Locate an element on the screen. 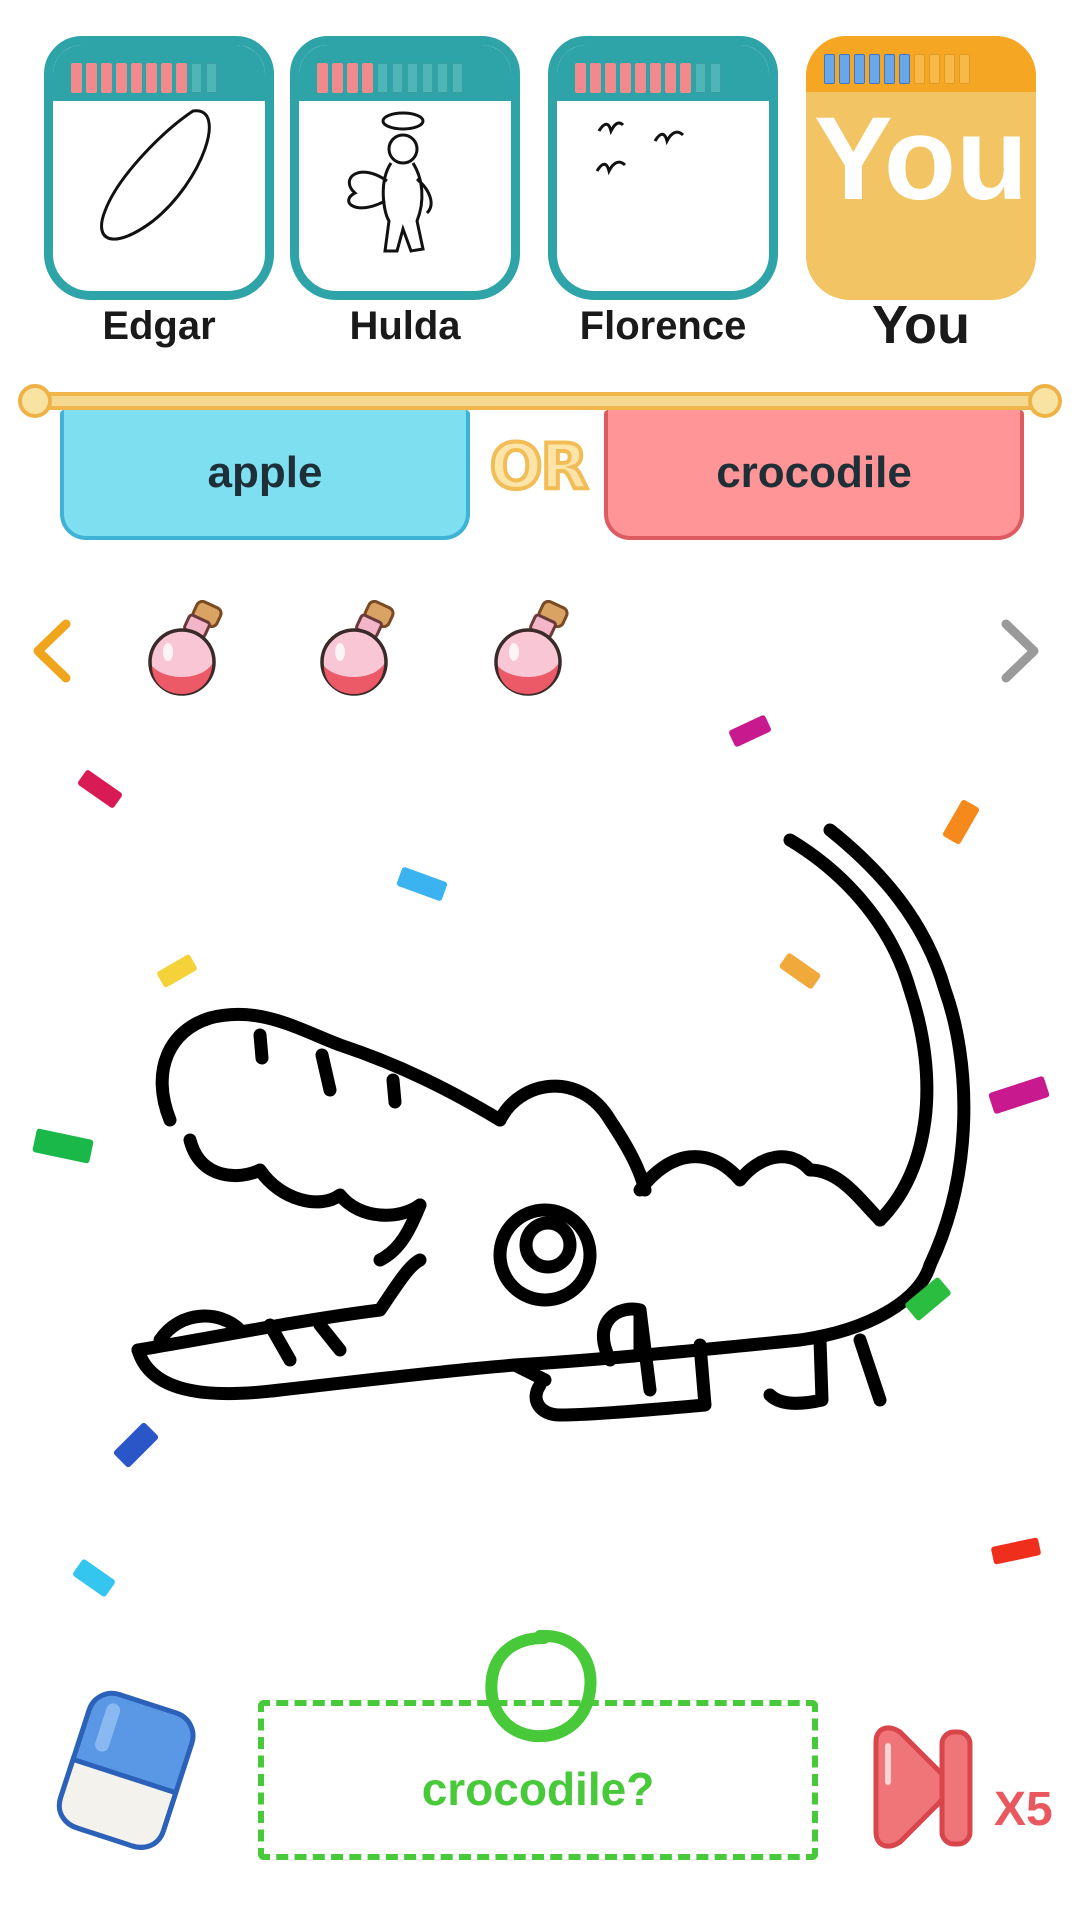  player-hulda: Hulda is located at coordinates (405, 196).